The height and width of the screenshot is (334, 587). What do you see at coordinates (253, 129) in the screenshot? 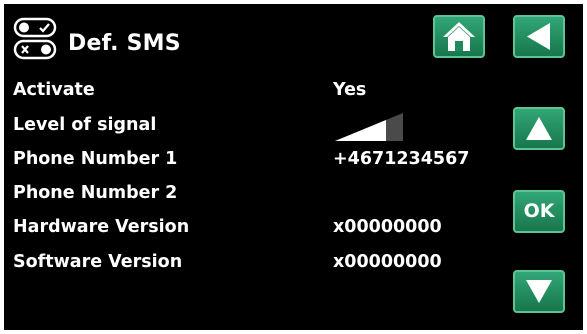
I see `list-item-level-of-signal: Level of signal` at bounding box center [253, 129].